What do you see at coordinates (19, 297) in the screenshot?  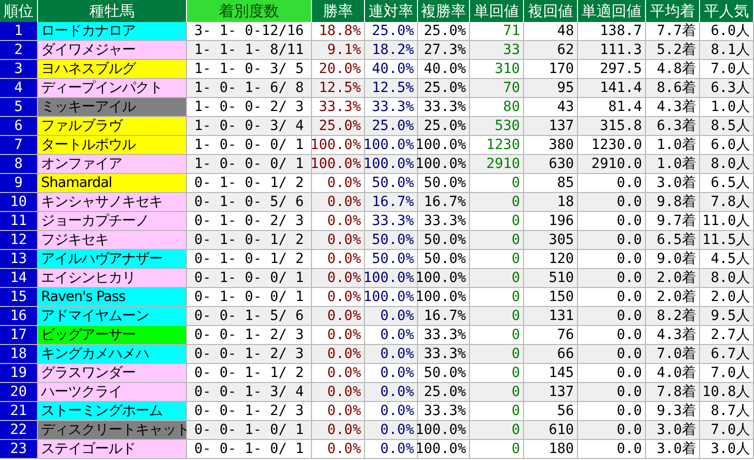 I see `rank-cell: 15` at bounding box center [19, 297].